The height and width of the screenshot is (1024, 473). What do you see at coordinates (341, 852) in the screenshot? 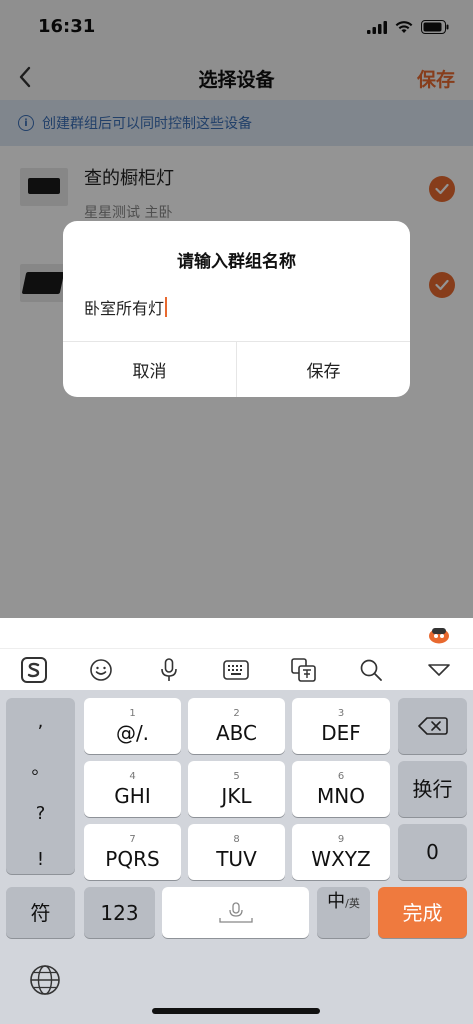
I see `key-9: 9 WXYZ` at bounding box center [341, 852].